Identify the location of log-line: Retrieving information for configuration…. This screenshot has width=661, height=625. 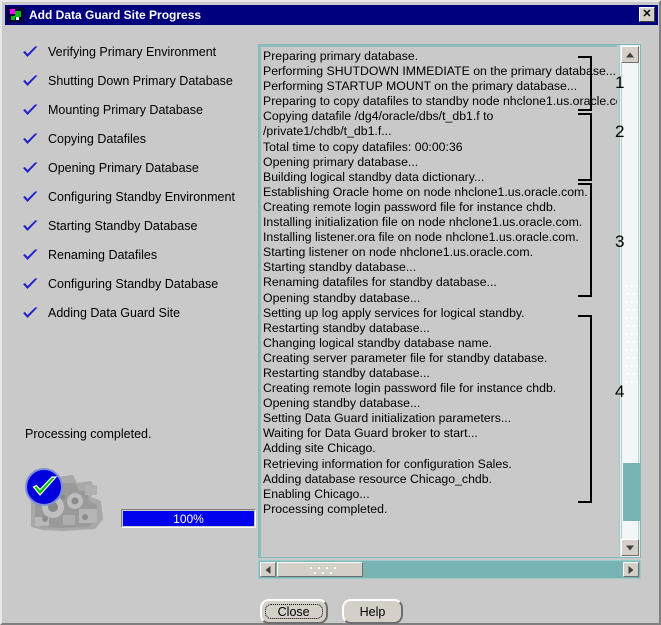
(387, 463).